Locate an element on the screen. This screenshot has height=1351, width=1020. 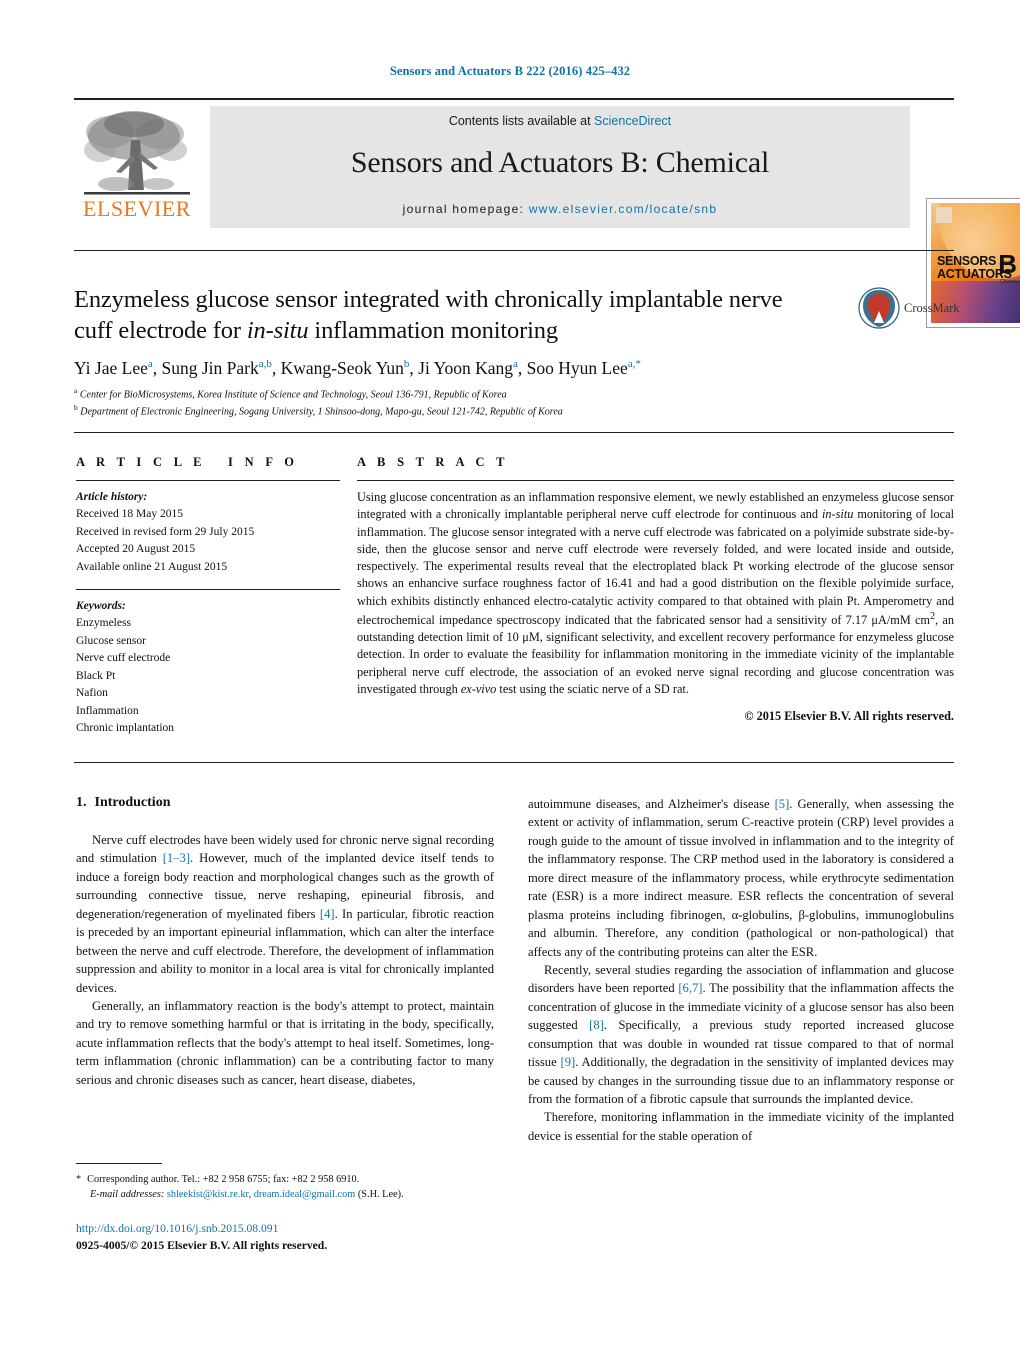
author-affiliation-marker: a,* is located at coordinates (634, 364).